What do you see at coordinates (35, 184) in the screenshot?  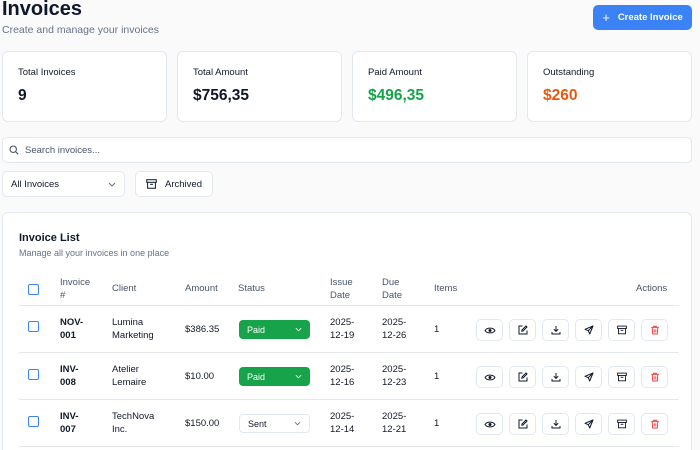 I see `filter-selected-value: All Invoices` at bounding box center [35, 184].